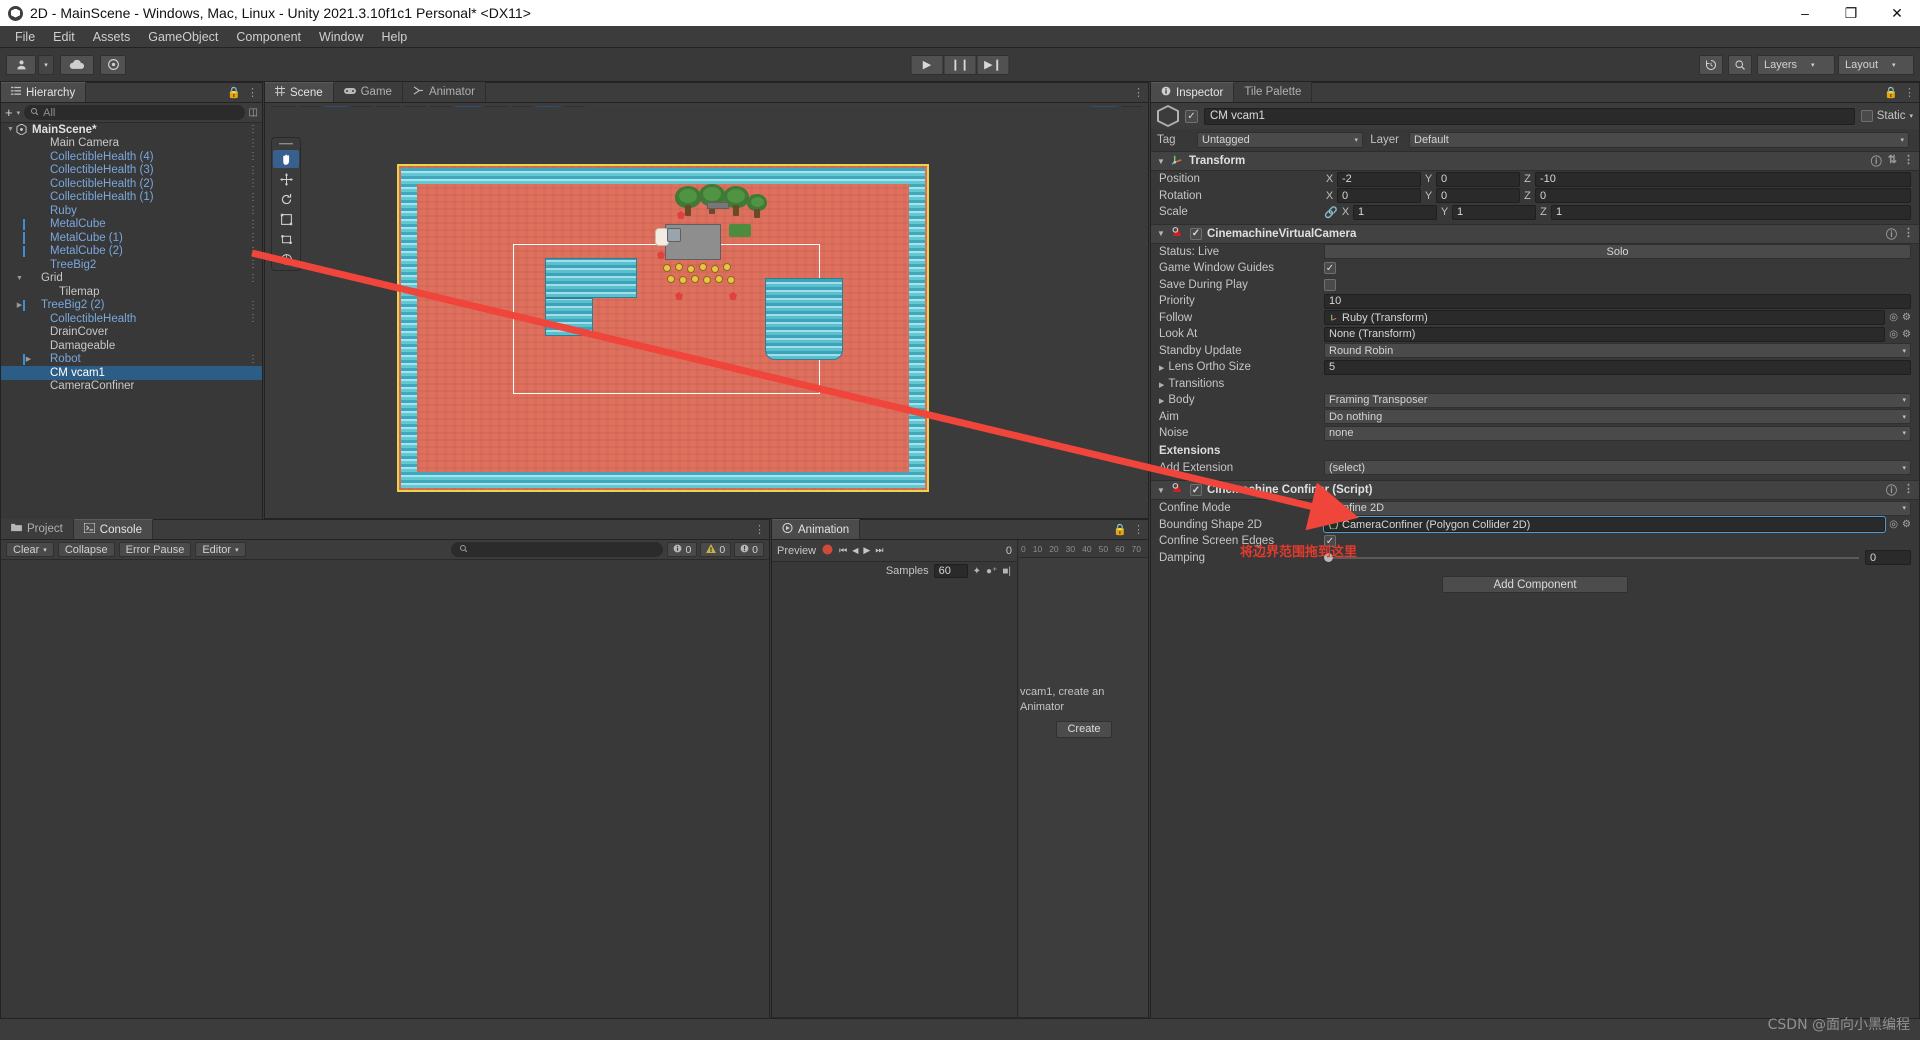 This screenshot has height=1040, width=1920. What do you see at coordinates (1478, 196) in the screenshot?
I see `rotation-y-input: 0` at bounding box center [1478, 196].